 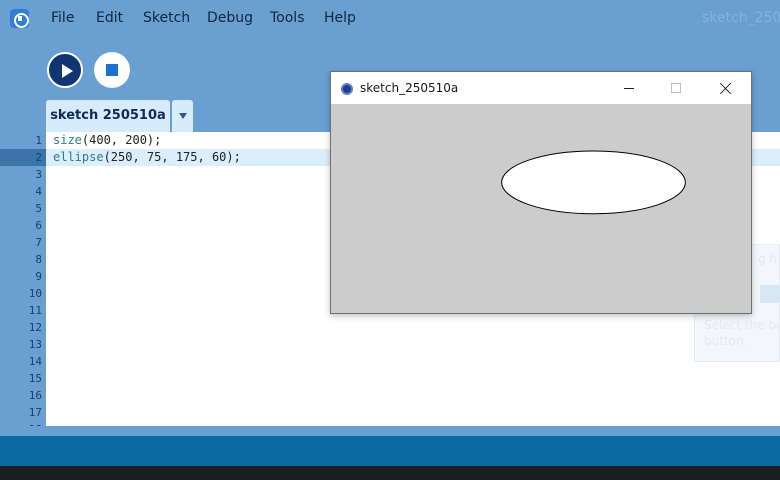 What do you see at coordinates (409, 88) in the screenshot?
I see `sketch-window-title: sketch_250510a` at bounding box center [409, 88].